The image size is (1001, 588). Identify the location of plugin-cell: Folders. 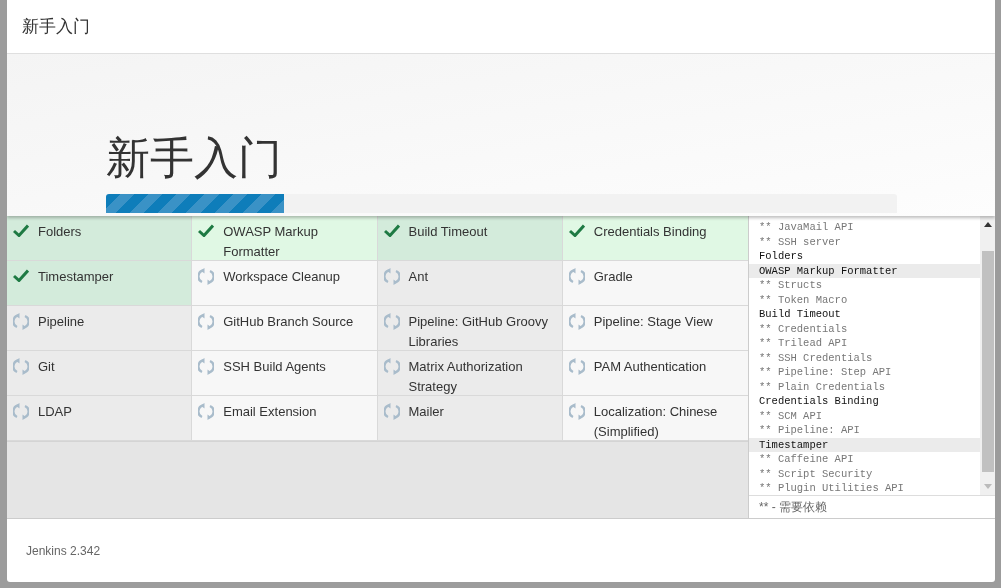
(100, 238).